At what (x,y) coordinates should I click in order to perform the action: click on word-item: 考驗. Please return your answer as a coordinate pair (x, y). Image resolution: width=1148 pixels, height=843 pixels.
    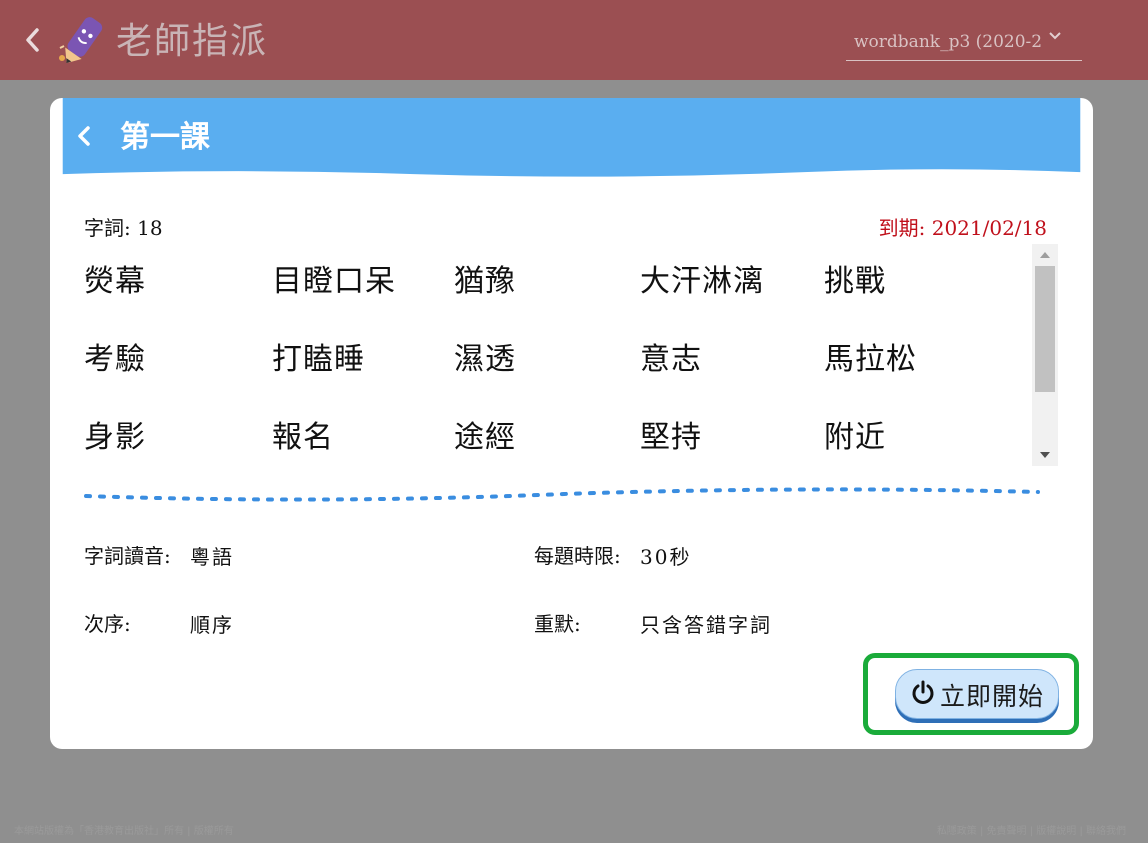
    Looking at the image, I should click on (115, 359).